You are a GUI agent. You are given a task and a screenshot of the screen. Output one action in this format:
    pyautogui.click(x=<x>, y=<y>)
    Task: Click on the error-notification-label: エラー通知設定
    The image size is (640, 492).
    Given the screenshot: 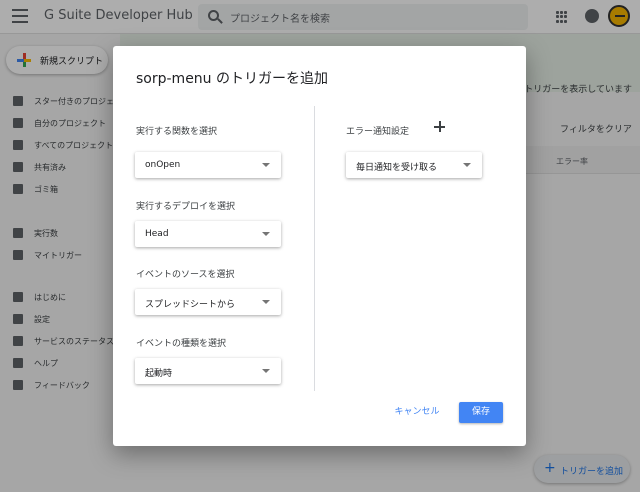 What is the action you would take?
    pyautogui.click(x=378, y=132)
    